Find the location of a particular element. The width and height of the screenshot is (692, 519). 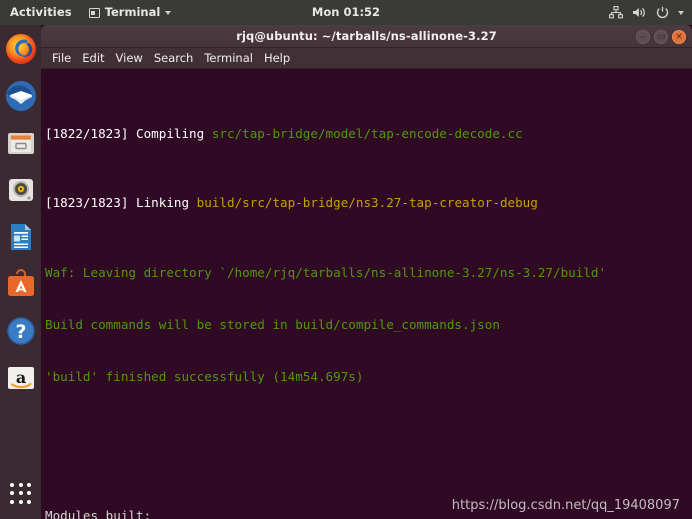

svg-text: a is located at coordinates (20, 377).